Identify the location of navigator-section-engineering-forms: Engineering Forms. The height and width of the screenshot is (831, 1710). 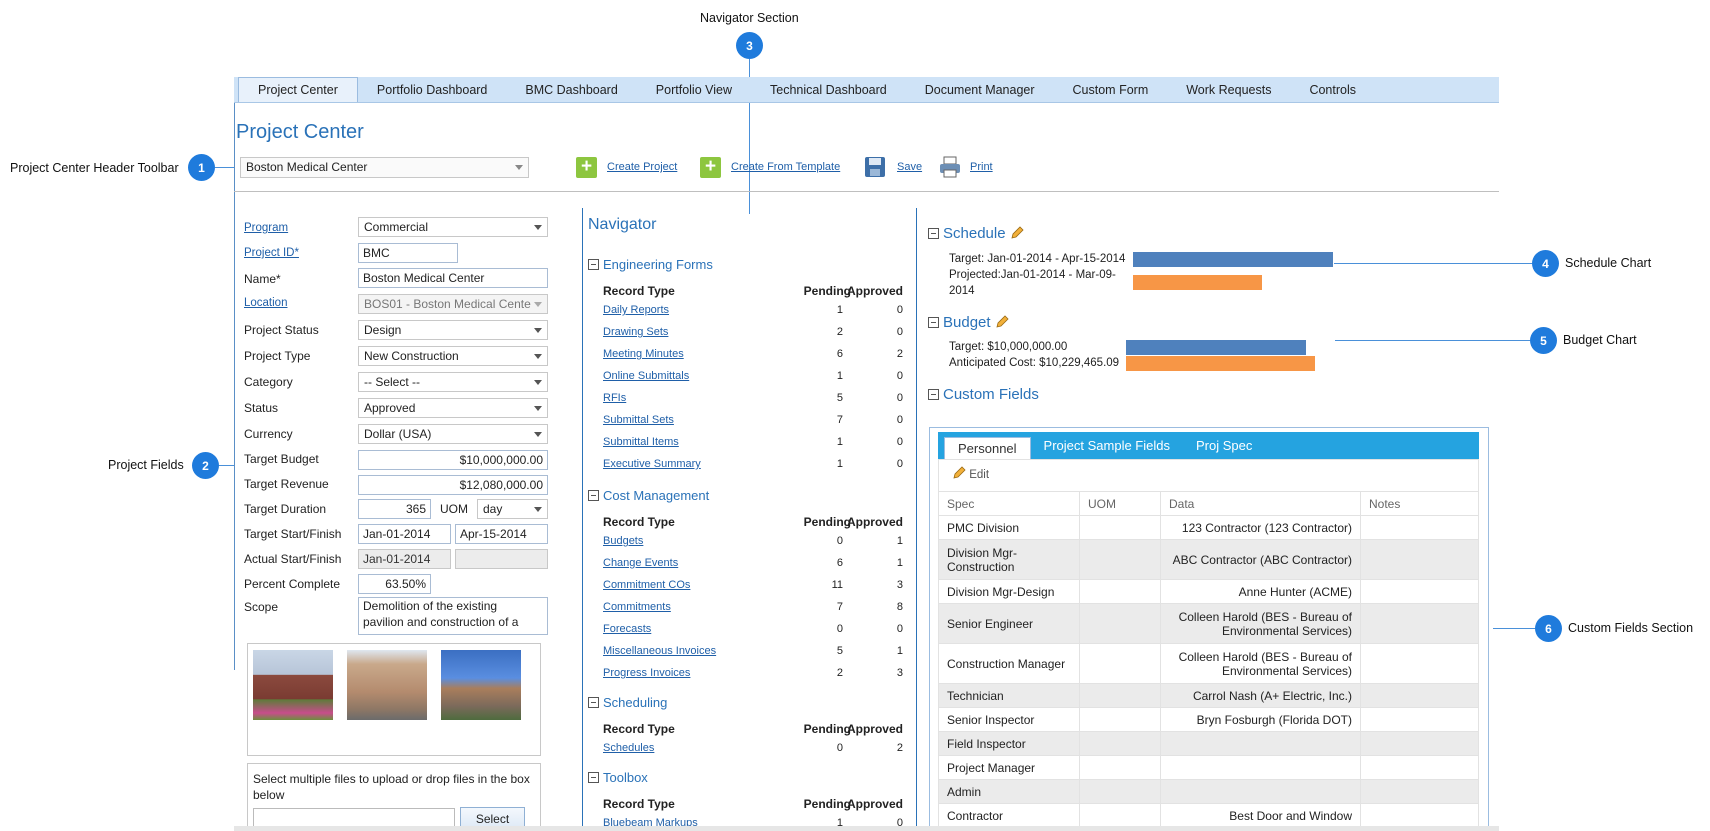
(650, 264).